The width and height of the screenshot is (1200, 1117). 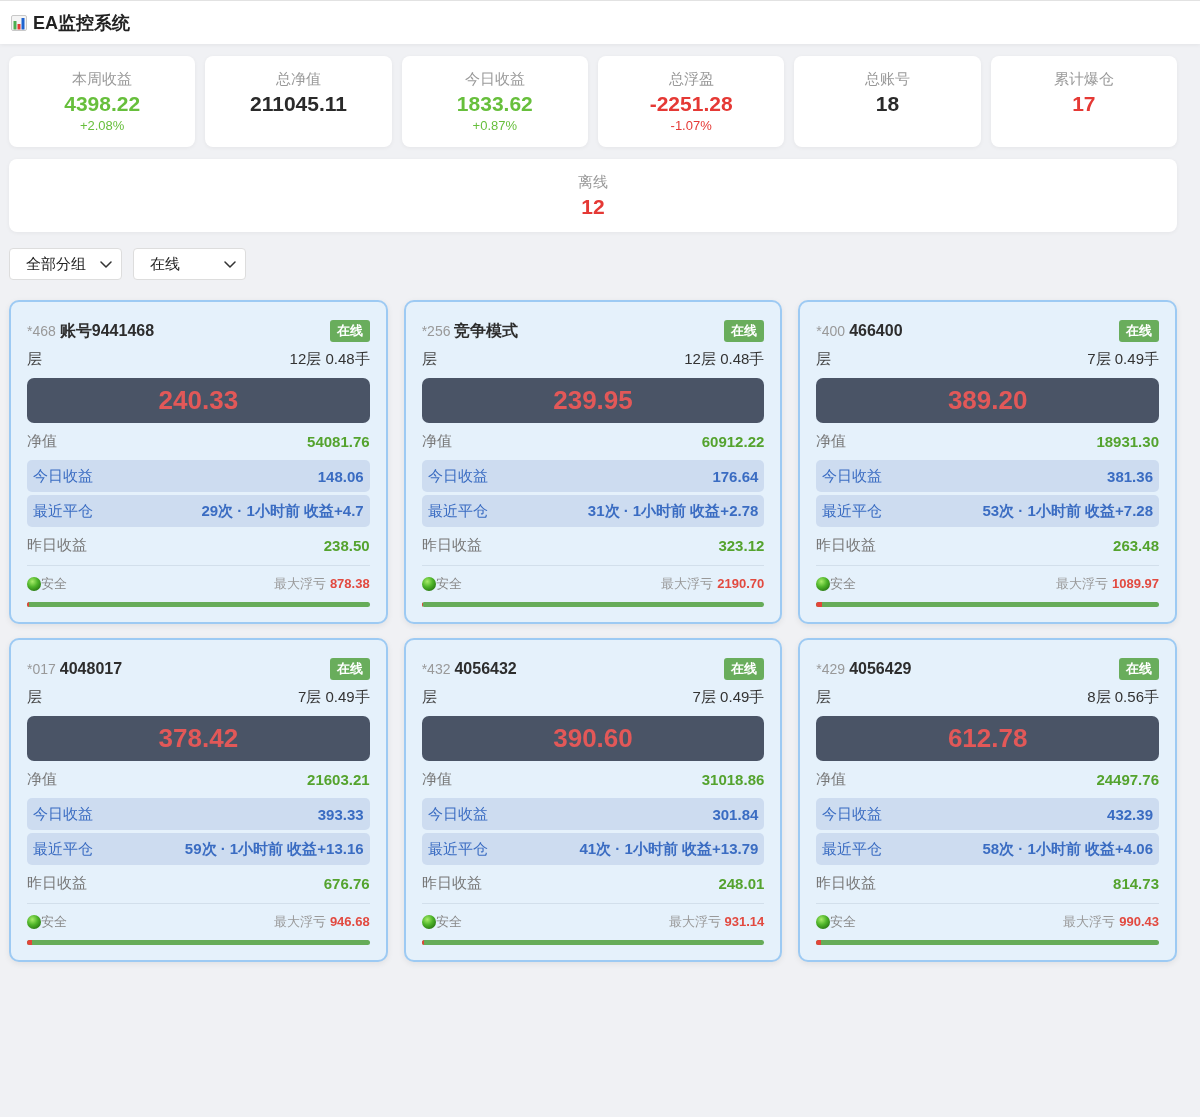 I want to click on account-tag: *432, so click(x=436, y=669).